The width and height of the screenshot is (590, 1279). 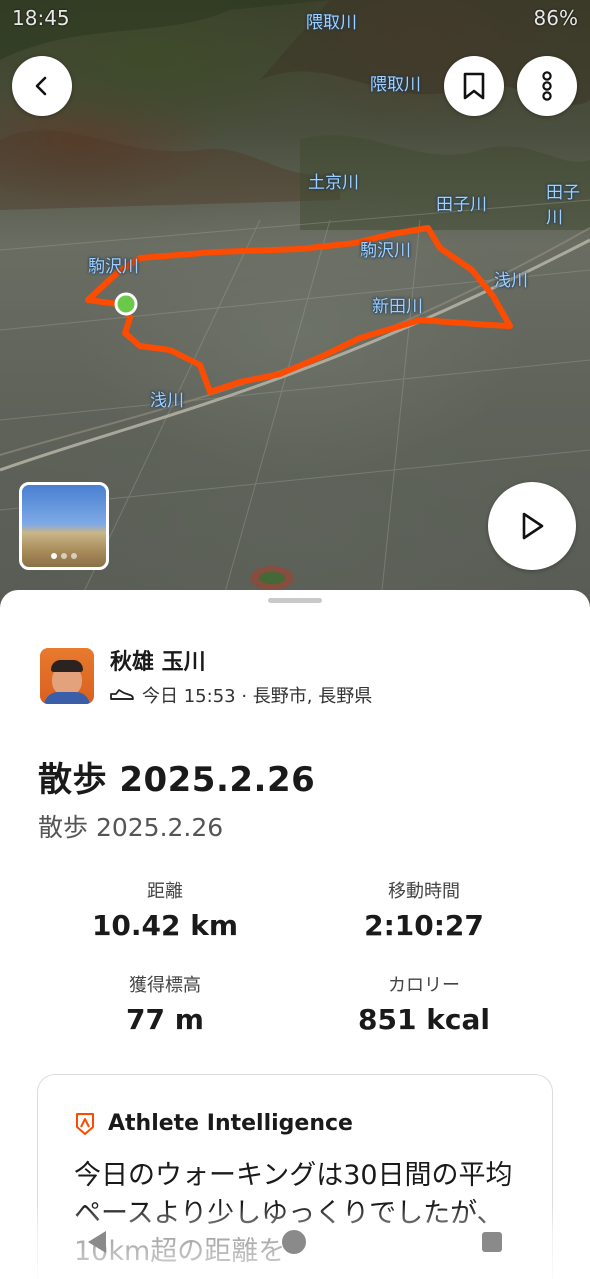 I want to click on back-button, so click(x=42, y=86).